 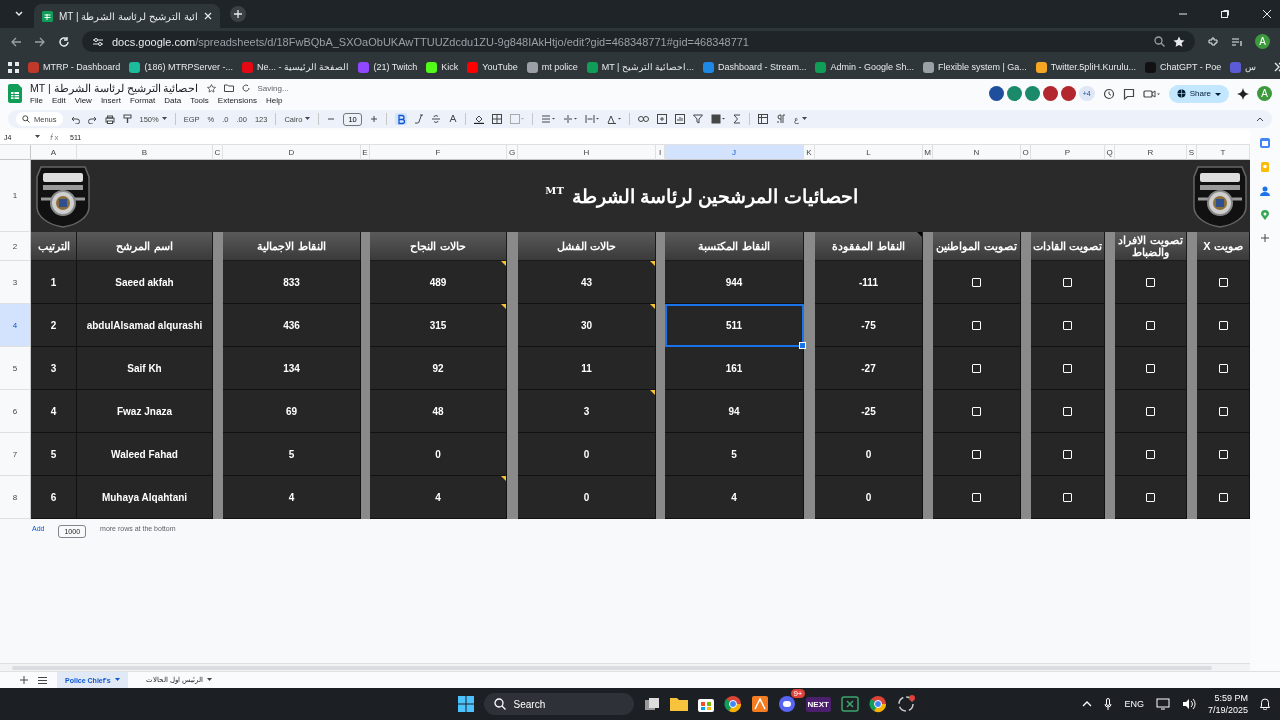 I want to click on text-rotation-icon, so click(x=613, y=119).